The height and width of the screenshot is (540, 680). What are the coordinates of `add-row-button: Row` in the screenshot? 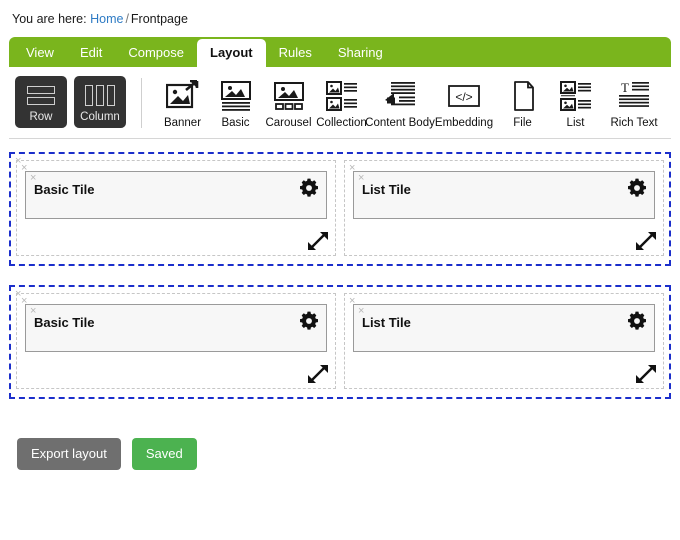 It's located at (41, 102).